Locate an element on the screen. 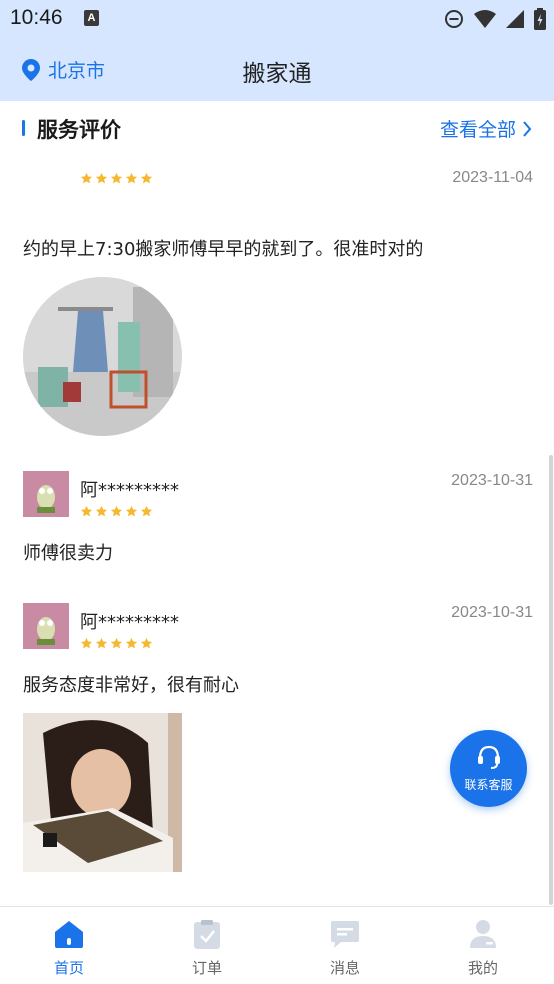  review-section-header: 服务评价 查看全部 is located at coordinates (277, 128).